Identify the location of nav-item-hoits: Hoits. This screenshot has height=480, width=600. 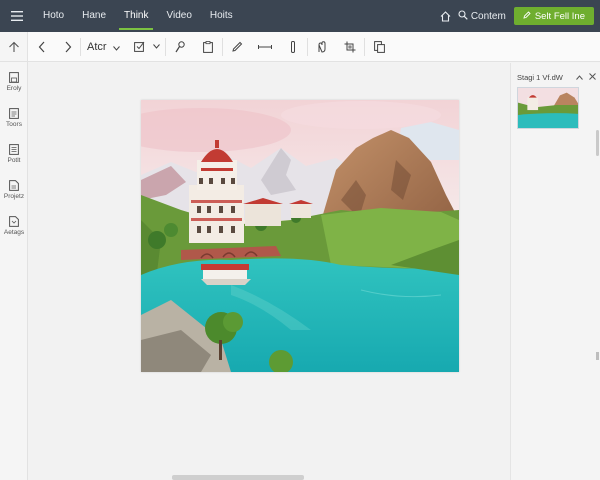
(221, 16).